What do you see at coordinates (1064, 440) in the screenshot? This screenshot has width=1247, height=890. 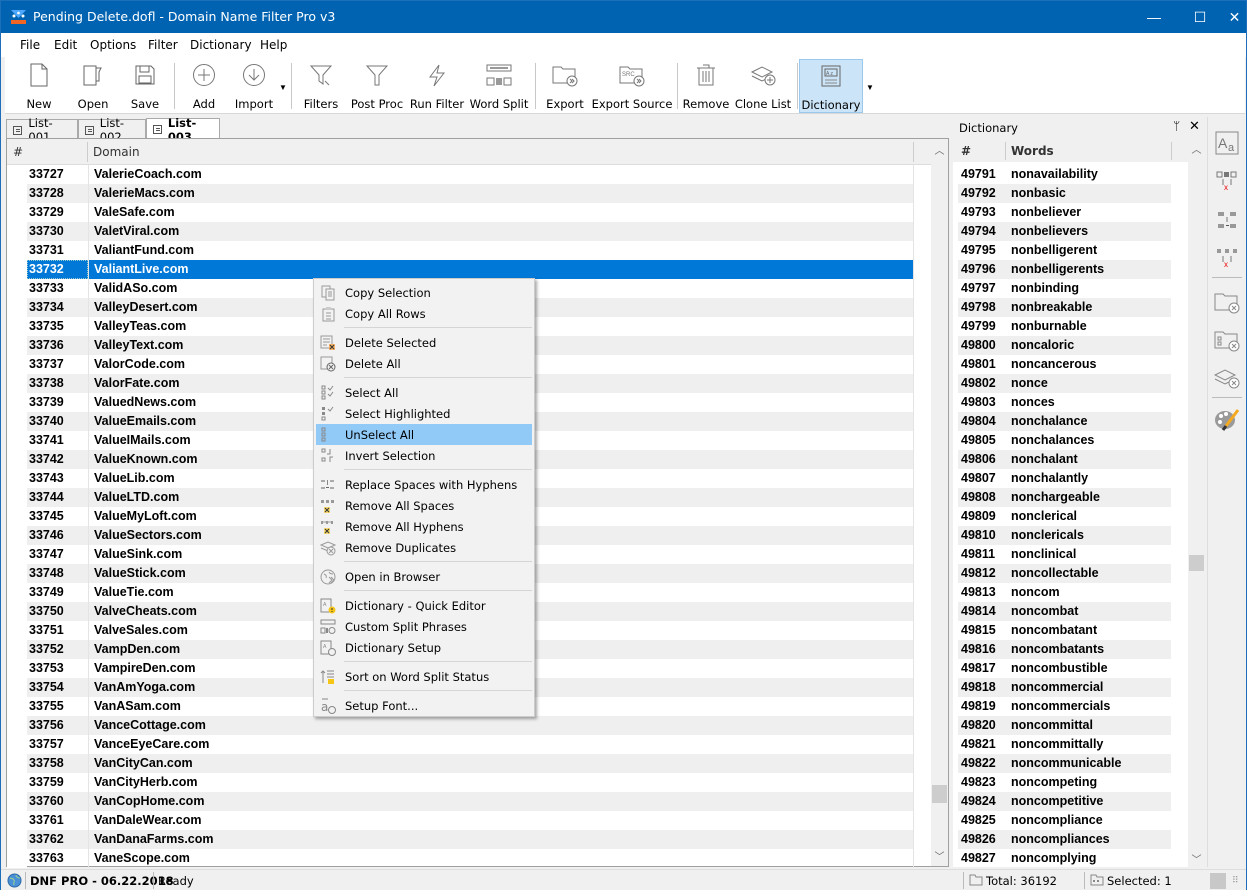 I see `dictionary-row: 49805 nonchalances` at bounding box center [1064, 440].